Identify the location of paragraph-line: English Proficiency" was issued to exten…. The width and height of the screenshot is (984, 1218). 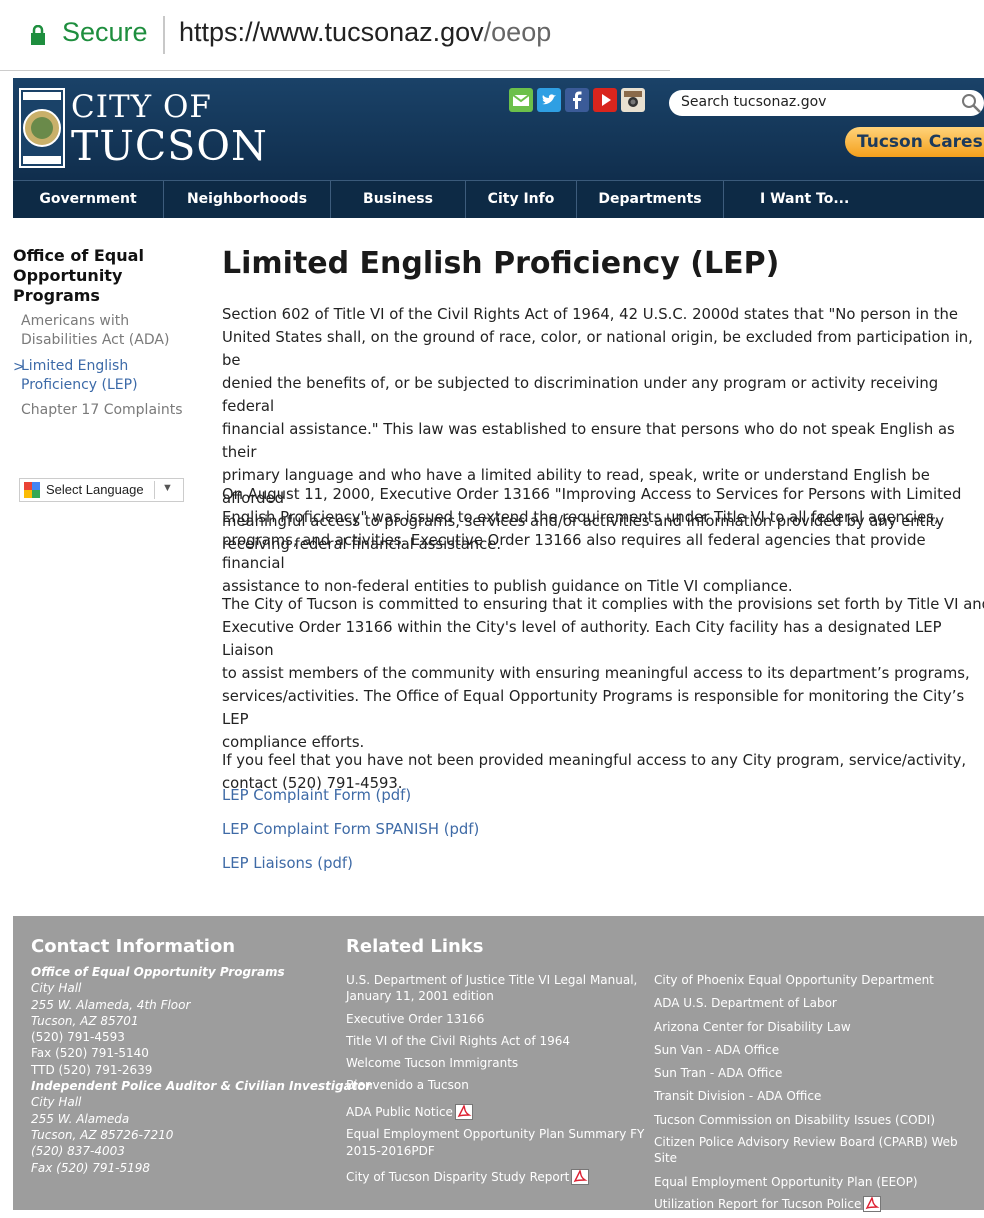
(580, 517).